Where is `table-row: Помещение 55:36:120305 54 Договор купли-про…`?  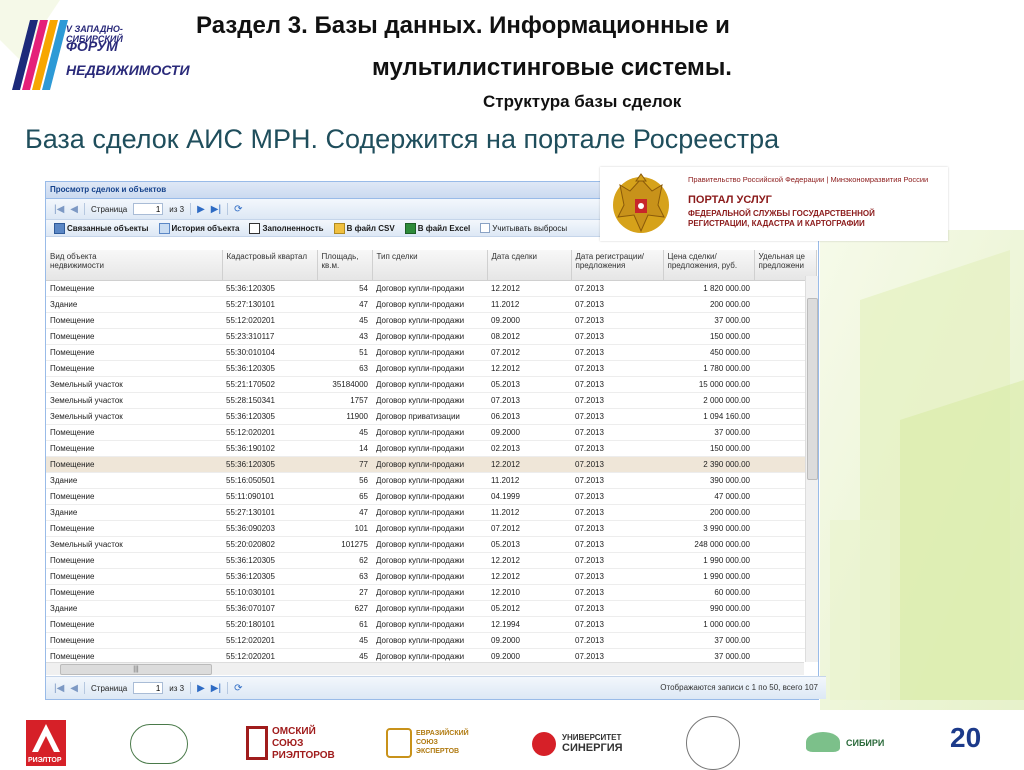
table-row: Помещение 55:36:120305 54 Договор купли-про… is located at coordinates (431, 288).